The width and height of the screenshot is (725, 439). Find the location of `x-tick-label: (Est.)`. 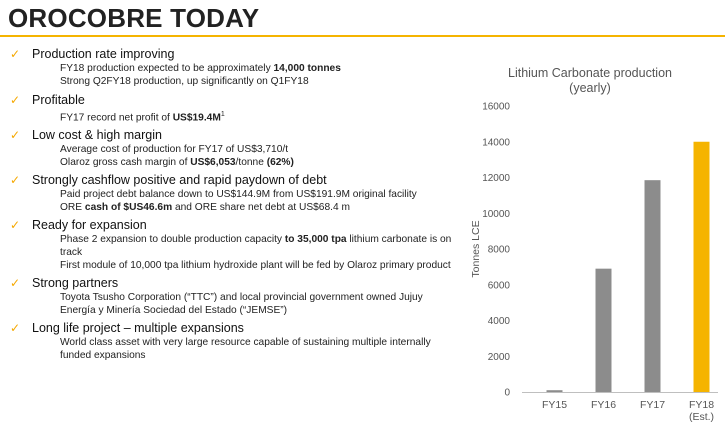

x-tick-label: (Est.) is located at coordinates (701, 417).